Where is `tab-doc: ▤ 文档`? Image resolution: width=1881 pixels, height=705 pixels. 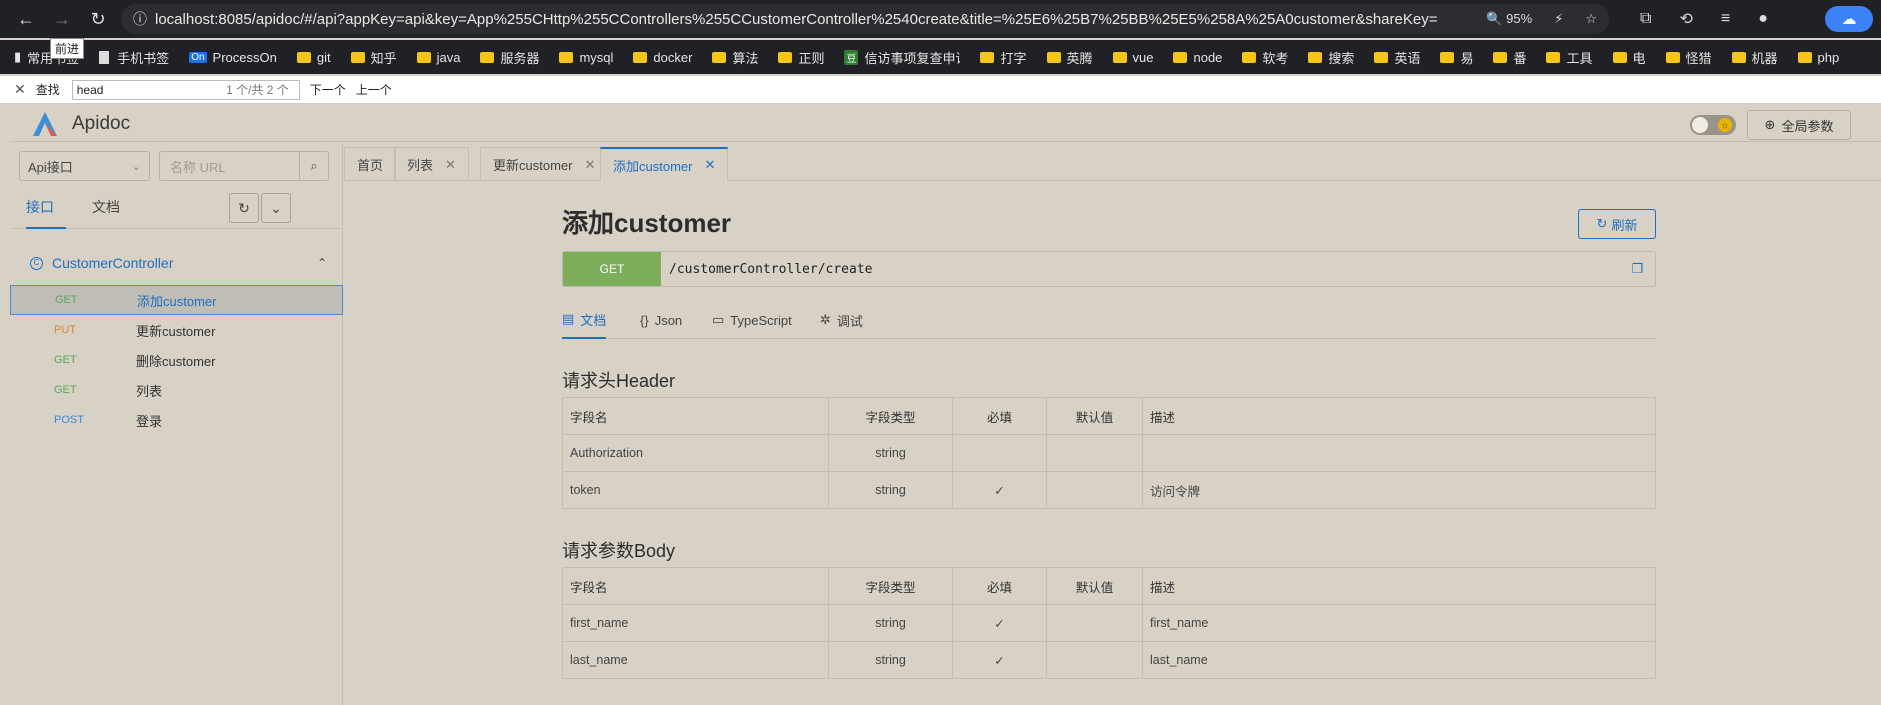
tab-doc: ▤ 文档 is located at coordinates (584, 320).